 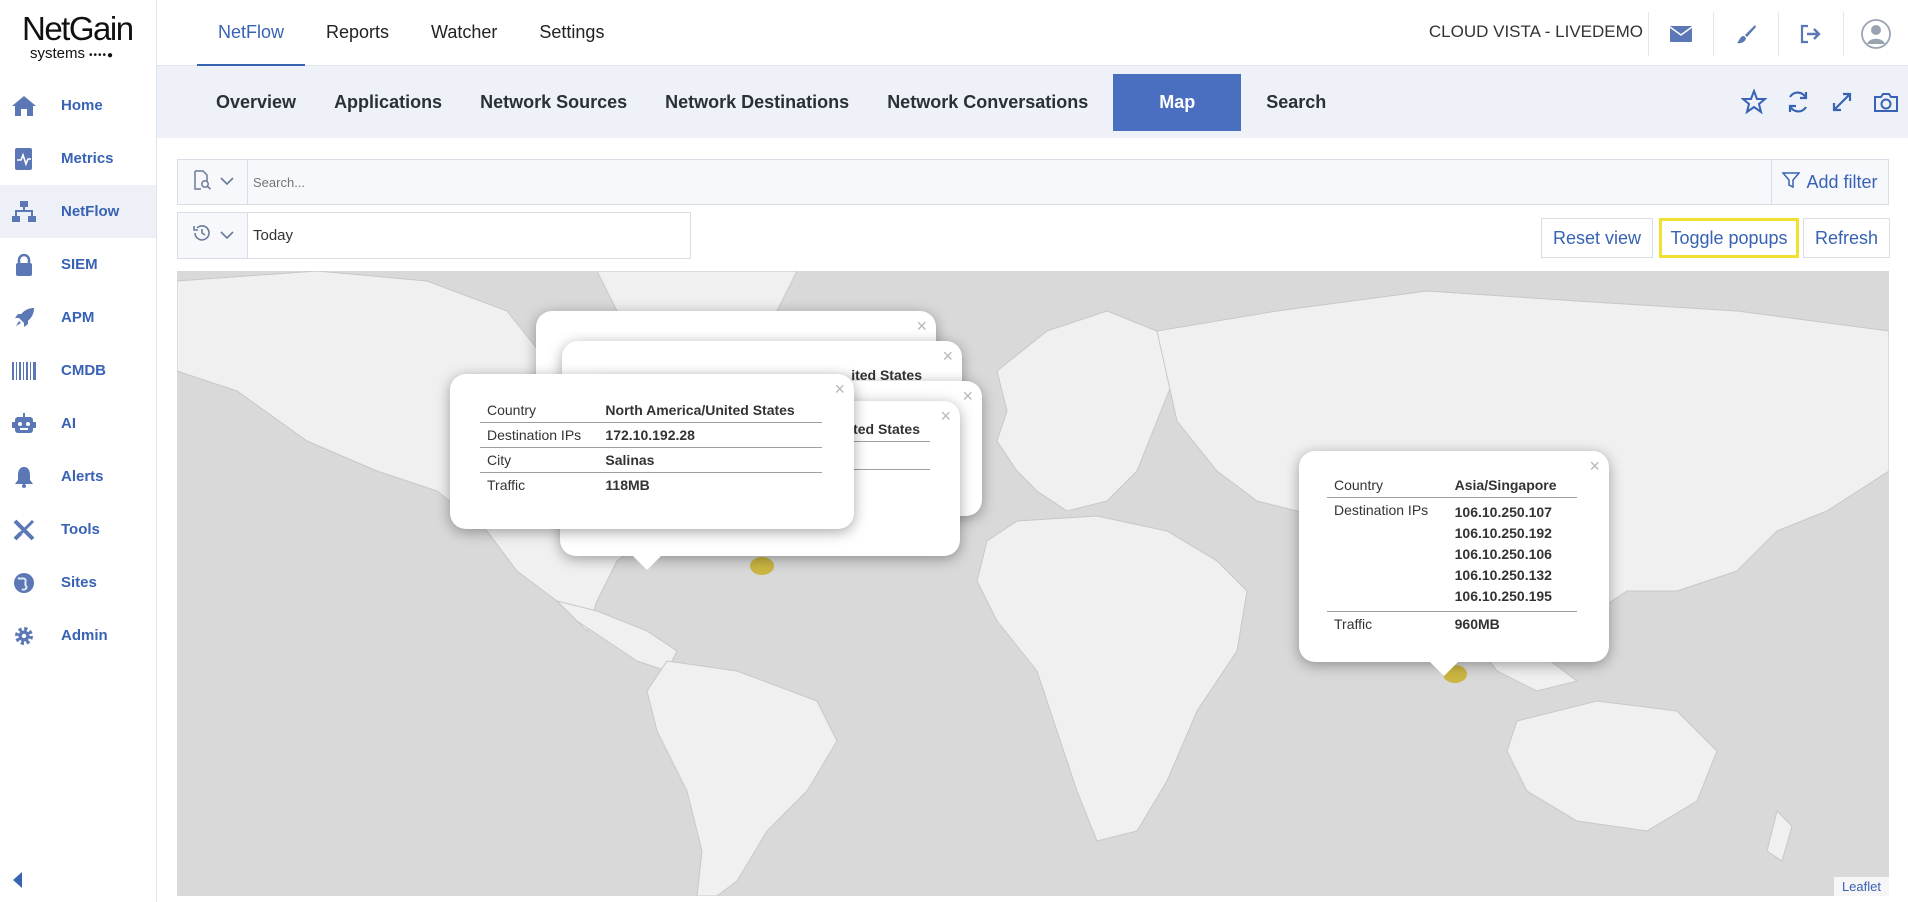 What do you see at coordinates (24, 106) in the screenshot?
I see `home-icon` at bounding box center [24, 106].